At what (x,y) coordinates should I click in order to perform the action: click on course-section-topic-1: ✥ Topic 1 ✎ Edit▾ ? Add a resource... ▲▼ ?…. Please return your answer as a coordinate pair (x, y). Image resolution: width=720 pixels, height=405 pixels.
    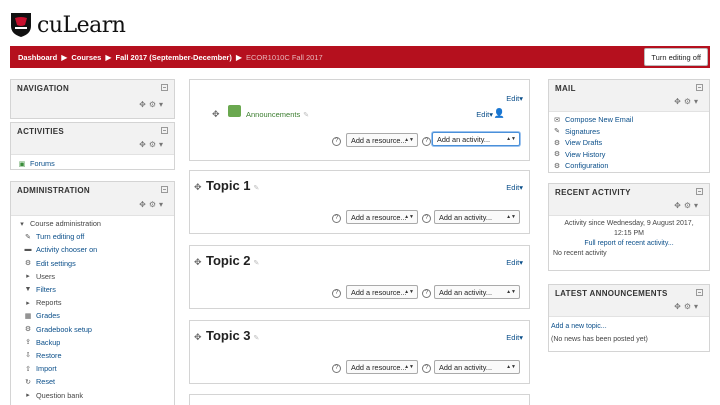
    Looking at the image, I should click on (359, 202).